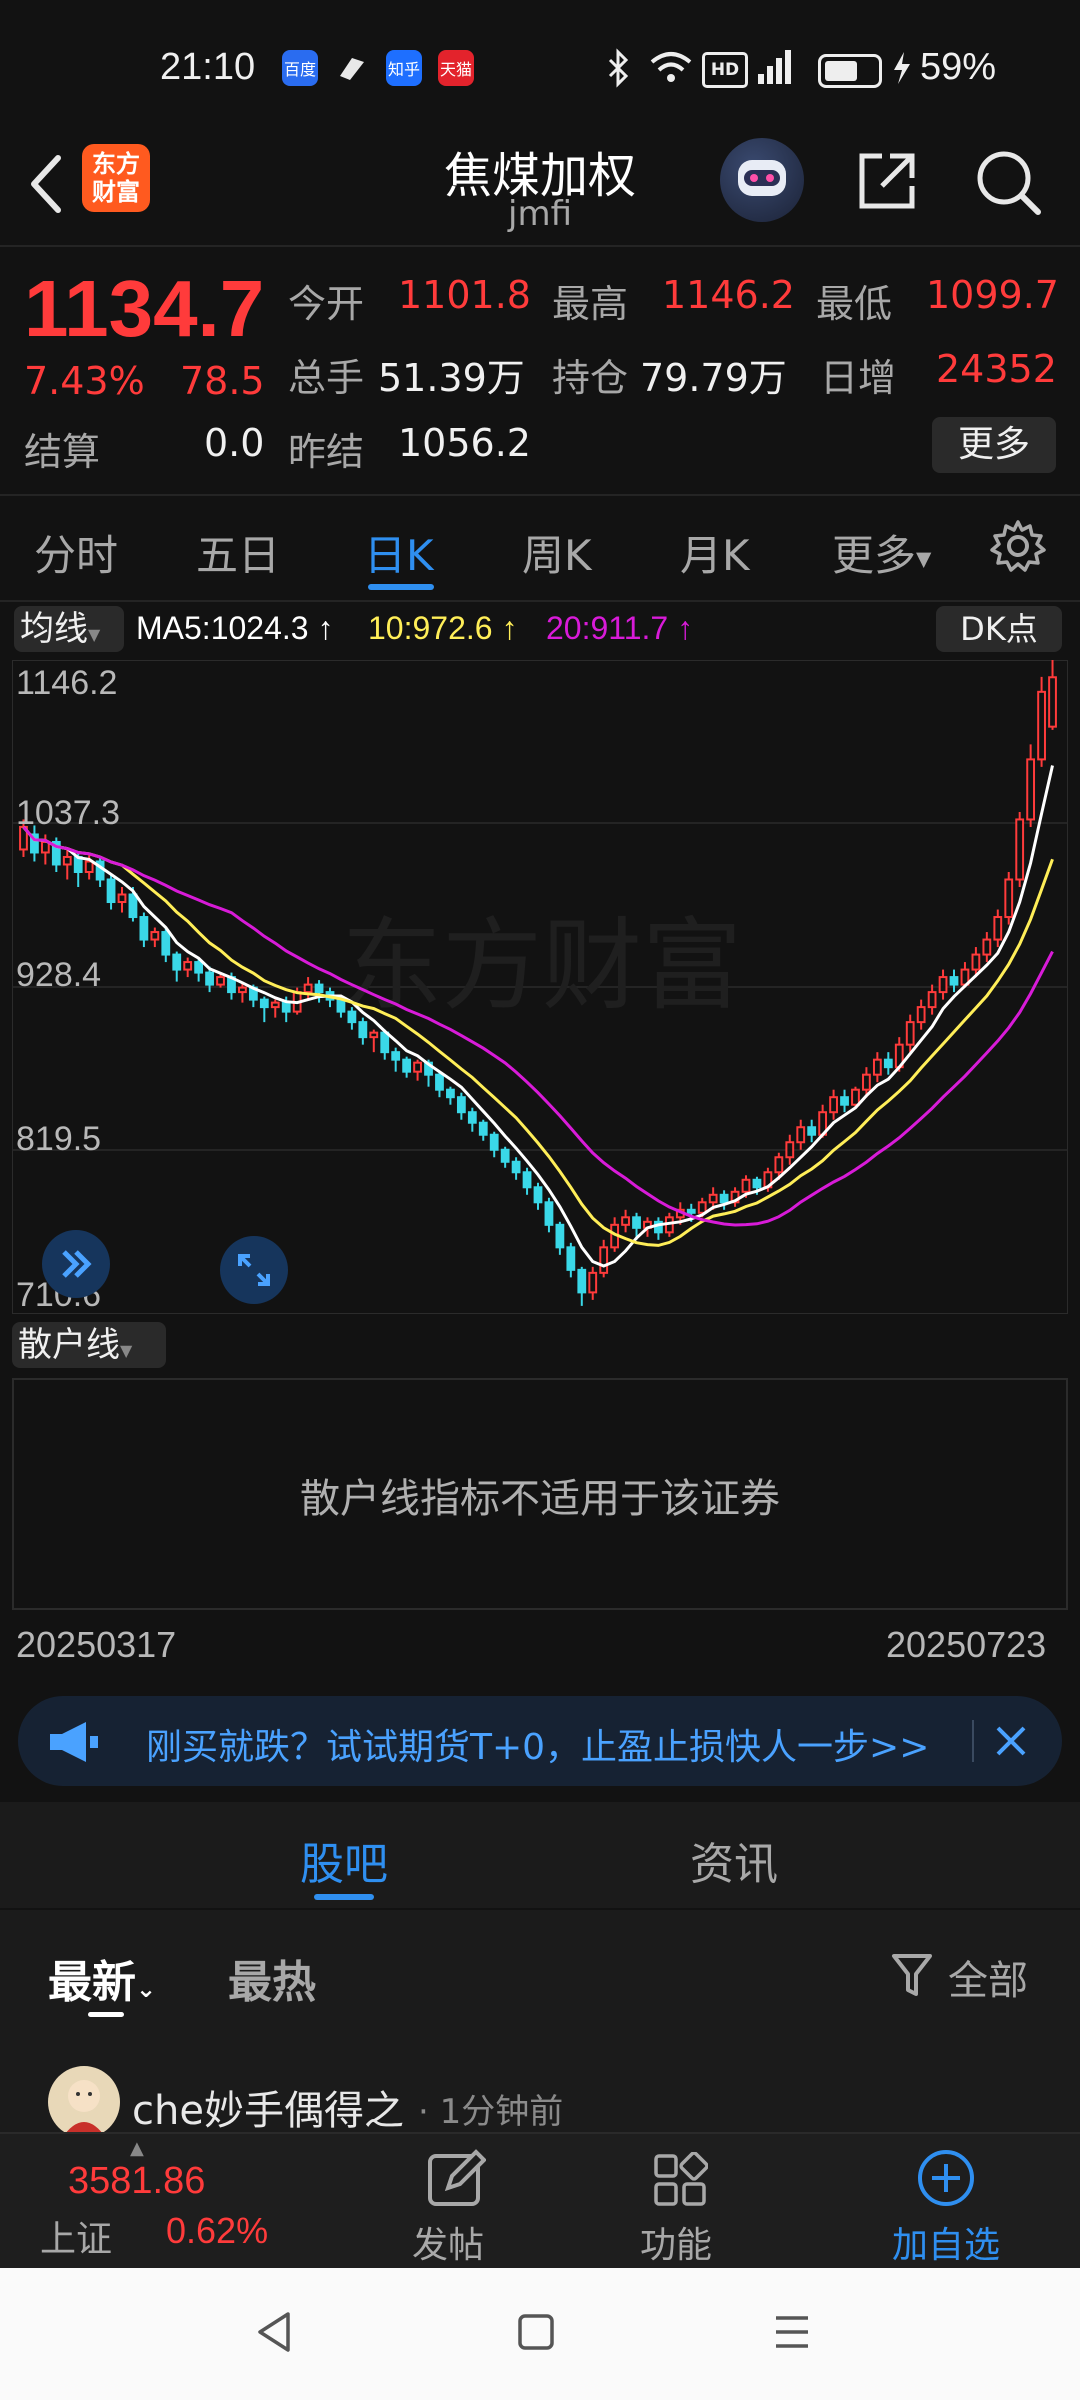 This screenshot has height=2400, width=1080. Describe the element at coordinates (54, 629) in the screenshot. I see `ma-selector-label: 均线` at that location.